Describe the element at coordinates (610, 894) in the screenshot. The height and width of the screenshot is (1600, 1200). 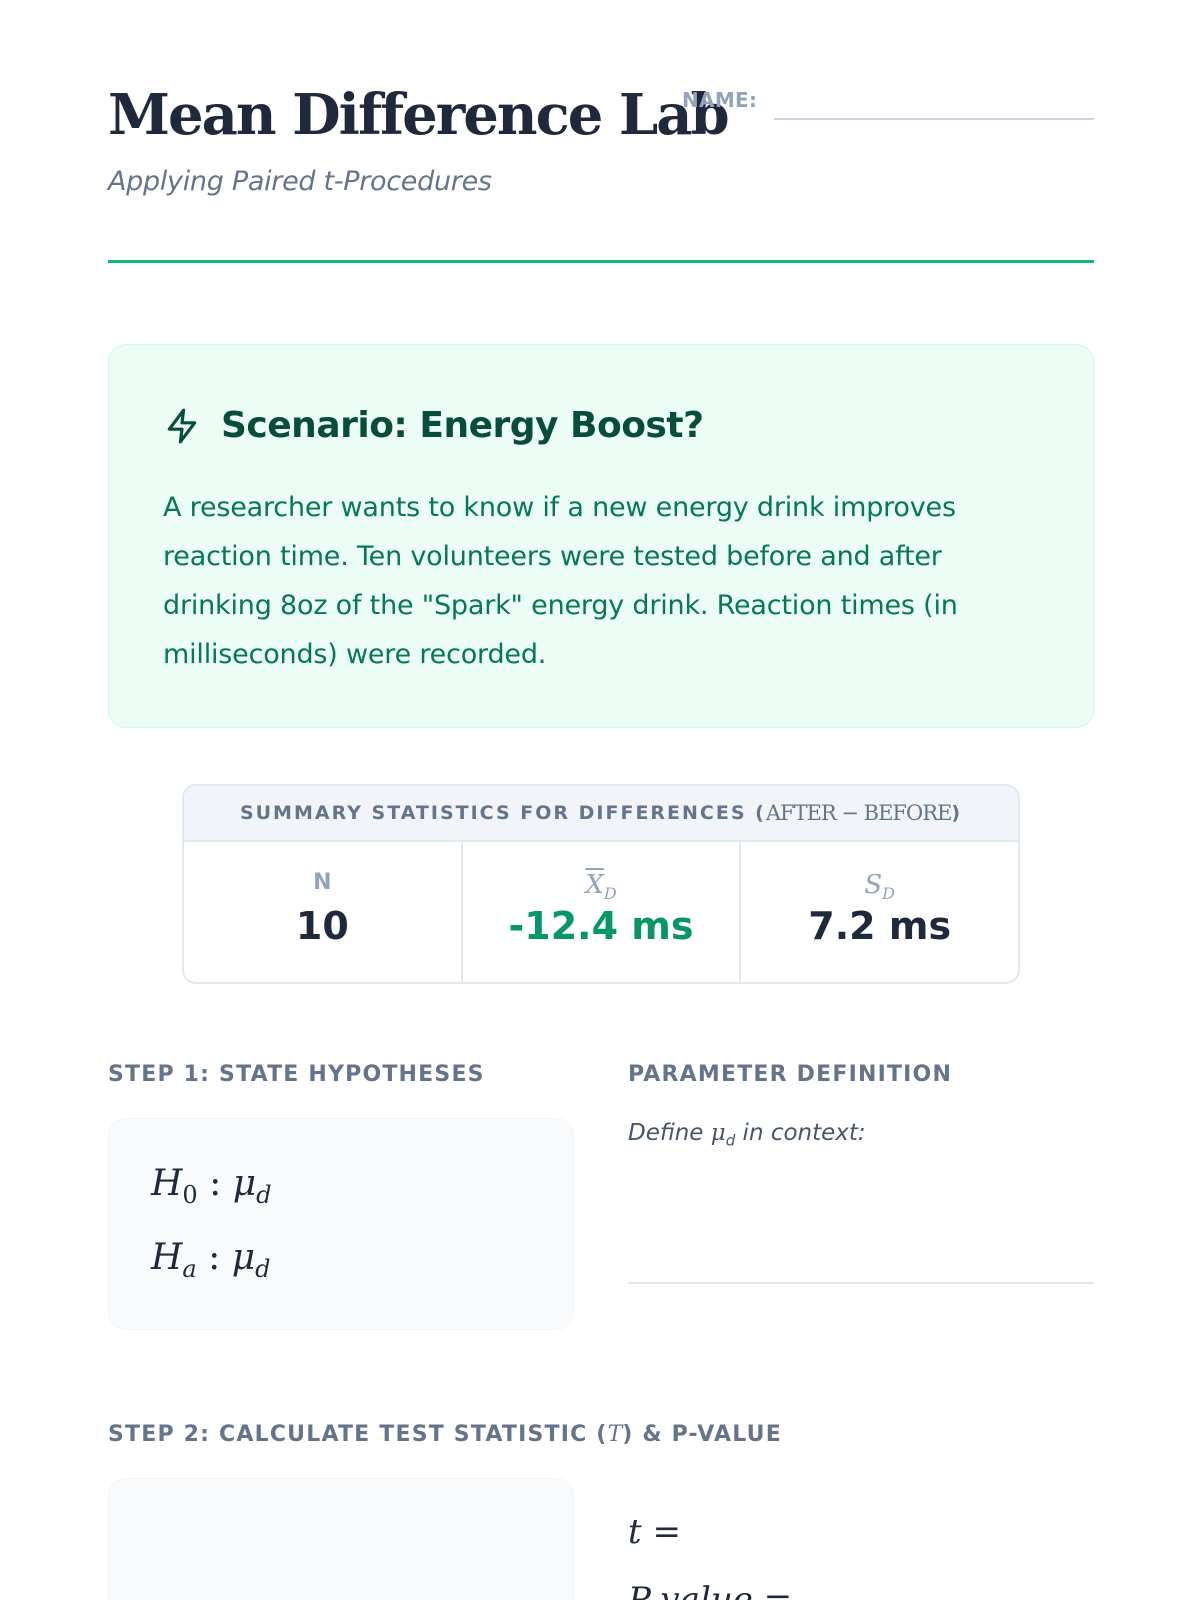
I see `stat-label-mean-subscript: D` at that location.